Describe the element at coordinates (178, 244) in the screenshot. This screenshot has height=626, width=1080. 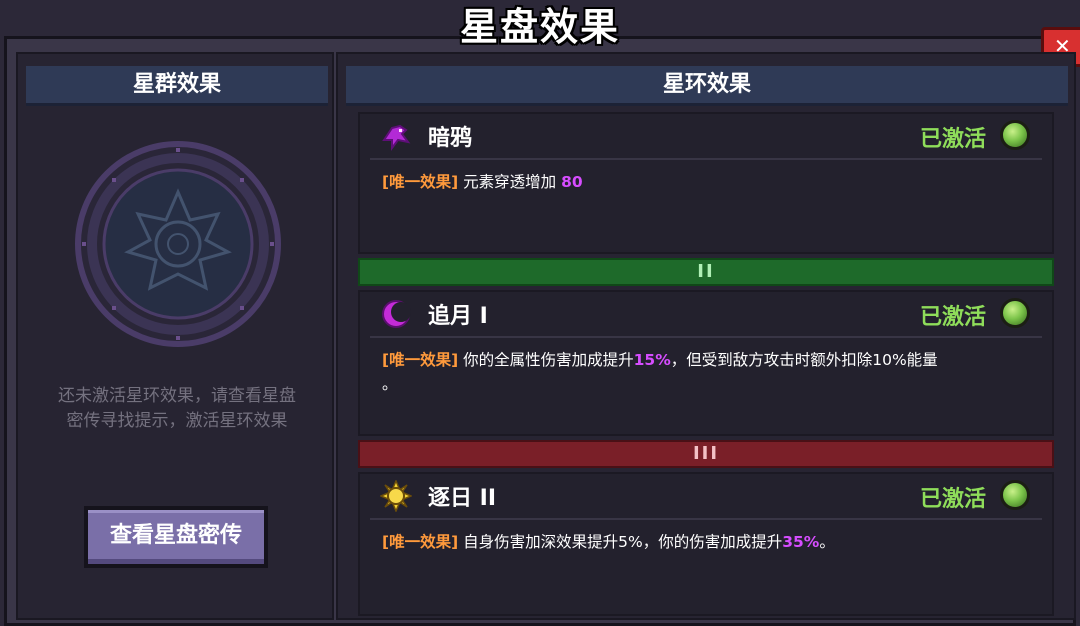
I see `star-disk-image` at that location.